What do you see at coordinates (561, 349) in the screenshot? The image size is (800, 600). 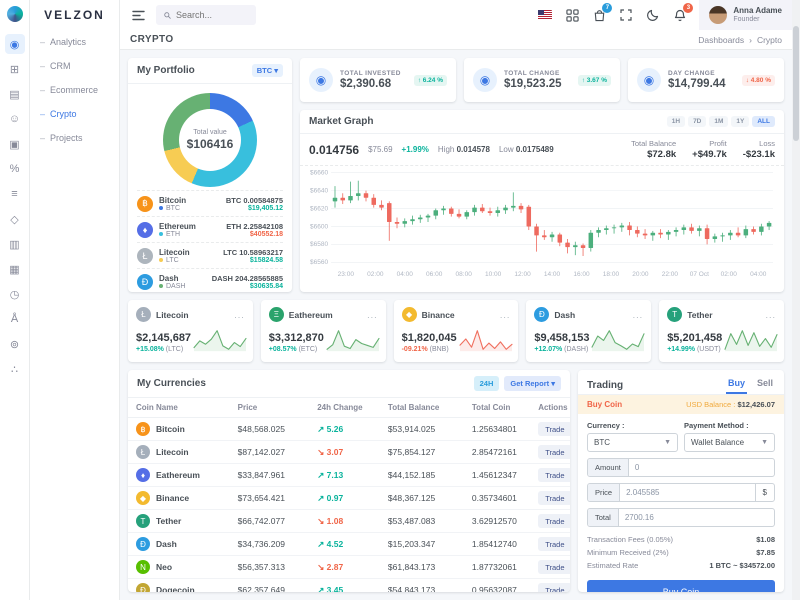 I see `coin-card-change: +12.07% (DASH)` at bounding box center [561, 349].